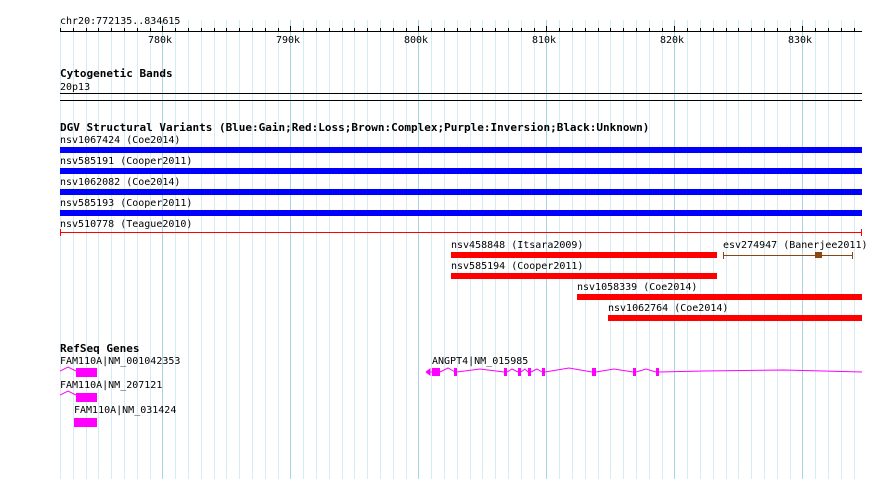  What do you see at coordinates (644, 372) in the screenshot?
I see `gene-angpt4-model` at bounding box center [644, 372].